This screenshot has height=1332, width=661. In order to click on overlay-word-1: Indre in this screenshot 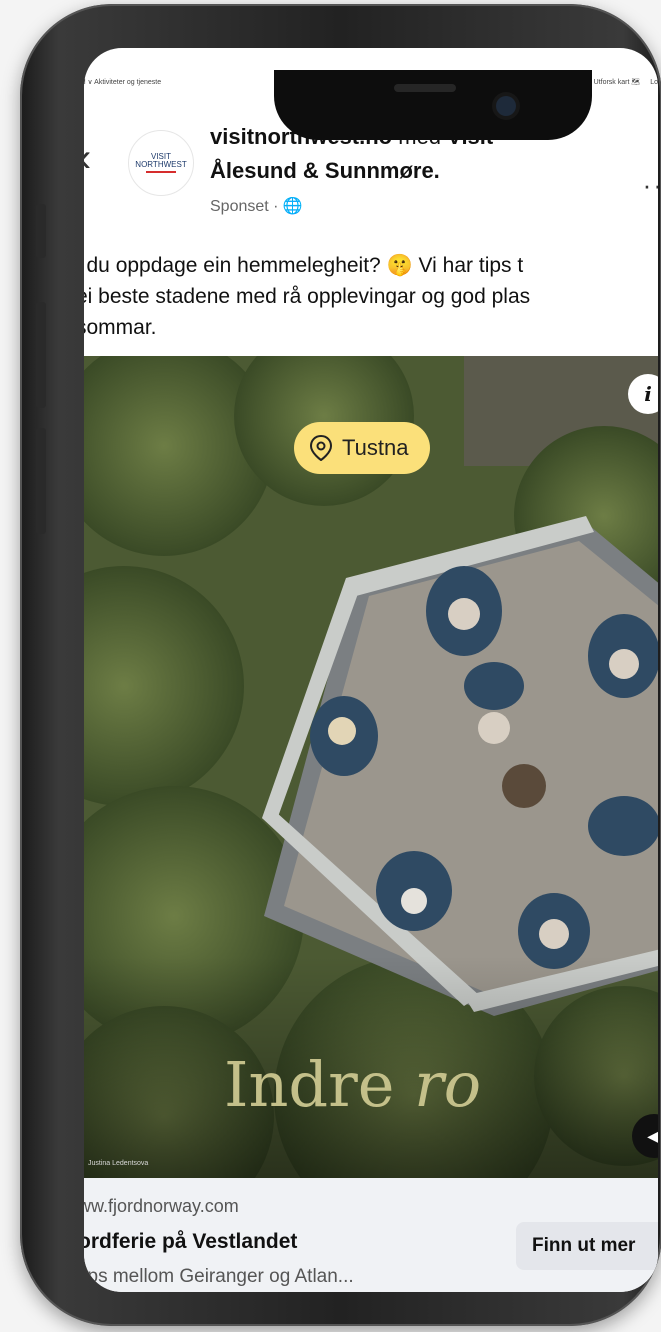, I will do `click(309, 1084)`.